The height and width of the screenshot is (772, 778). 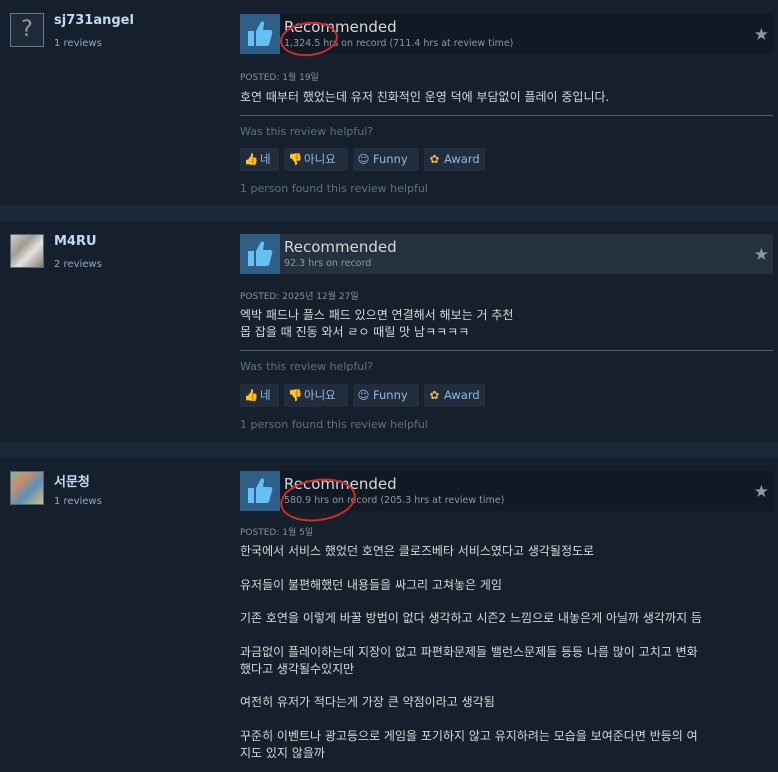 I want to click on review-paragraph: 호연 때부터 했었는데 유저 친화적인 운영 덕에 부담없이 플레이 중입니다., so click(x=425, y=97).